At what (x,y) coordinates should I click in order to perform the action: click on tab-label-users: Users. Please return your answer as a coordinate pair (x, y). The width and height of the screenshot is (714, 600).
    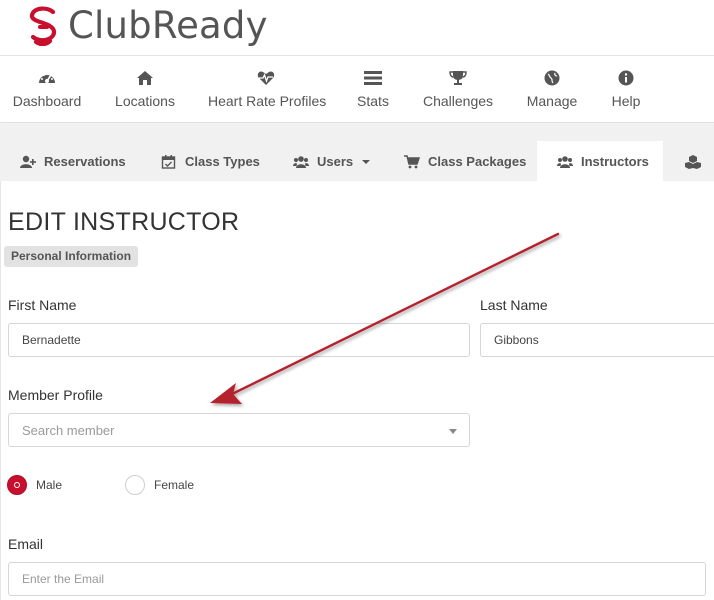
    Looking at the image, I should click on (335, 162).